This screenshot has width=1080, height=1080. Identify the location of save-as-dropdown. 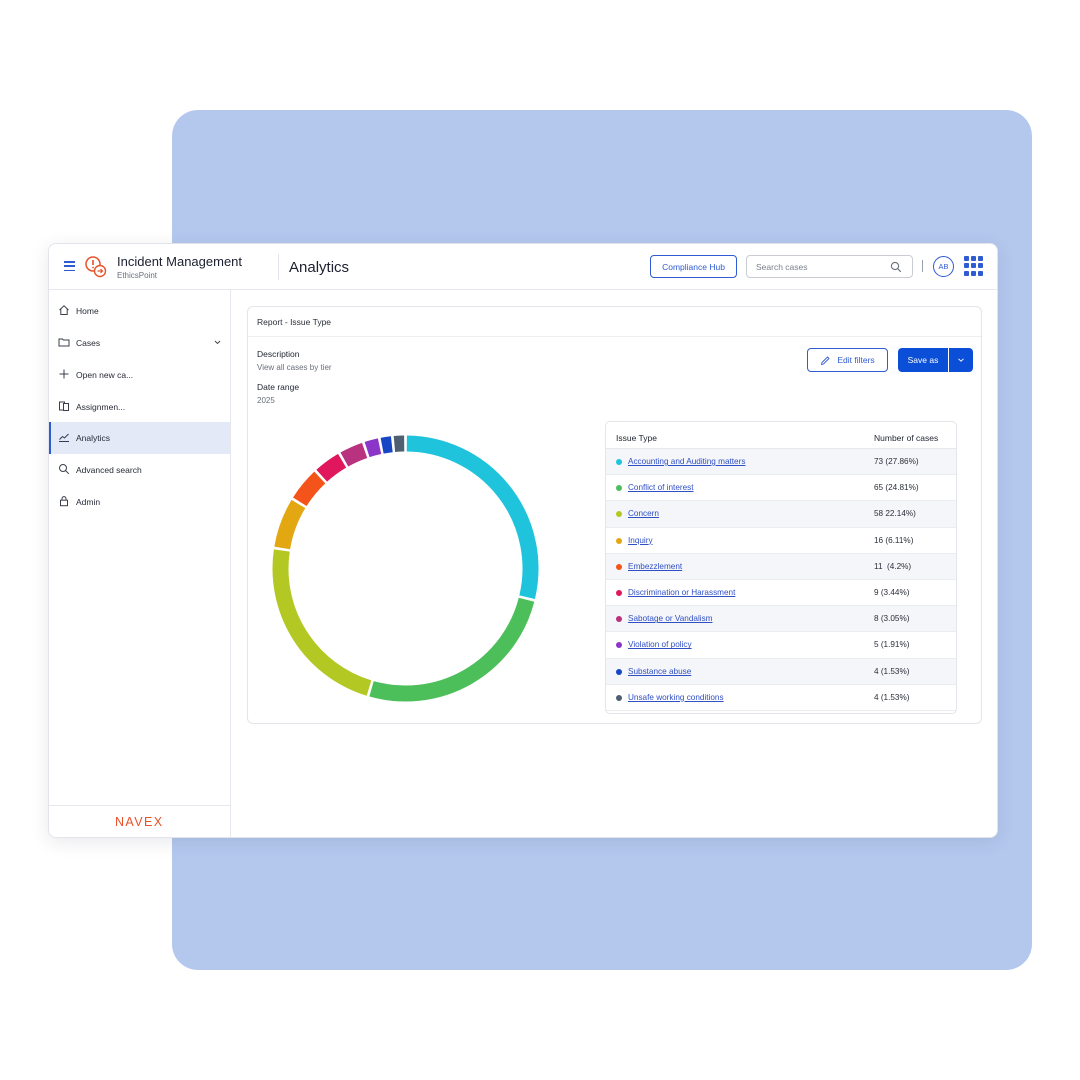
(961, 360).